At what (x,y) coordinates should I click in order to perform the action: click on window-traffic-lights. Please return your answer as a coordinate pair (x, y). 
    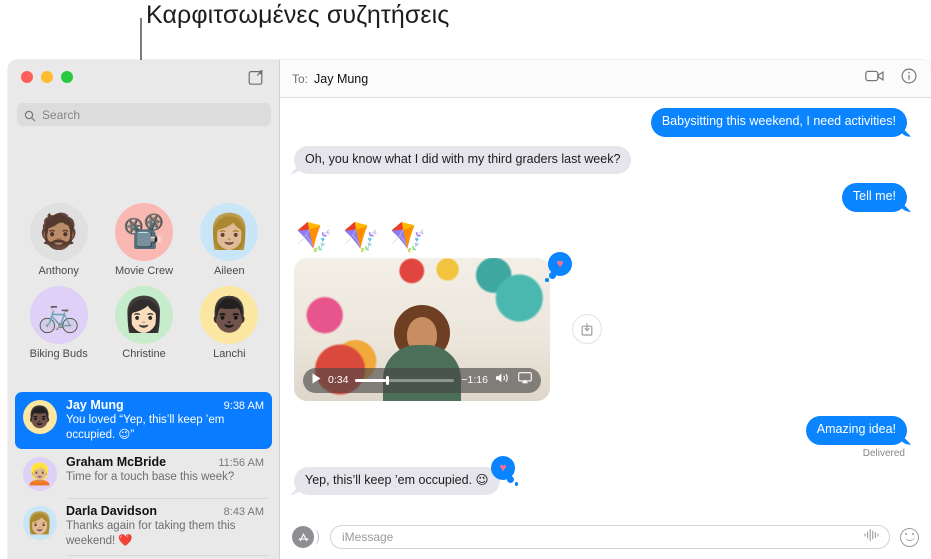
    Looking at the image, I should click on (47, 77).